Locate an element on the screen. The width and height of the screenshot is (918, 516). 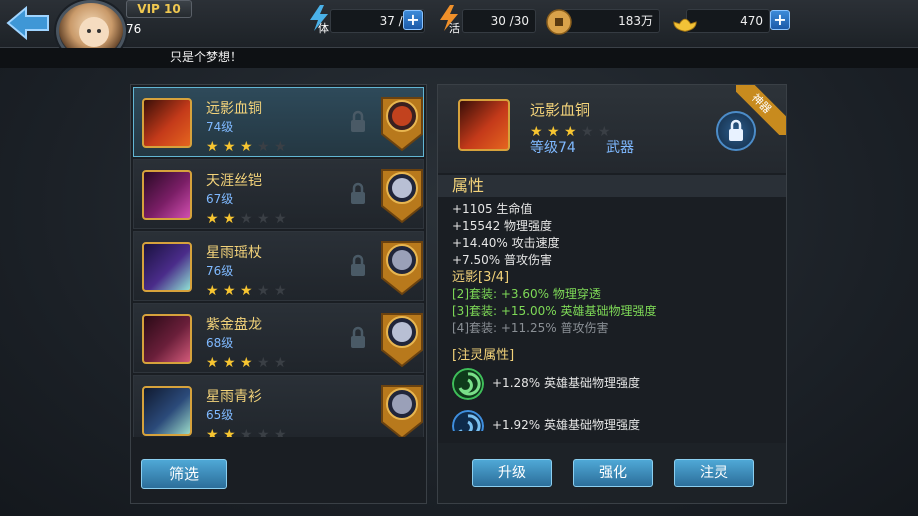
activity-value: 30 /30 is located at coordinates (499, 21).